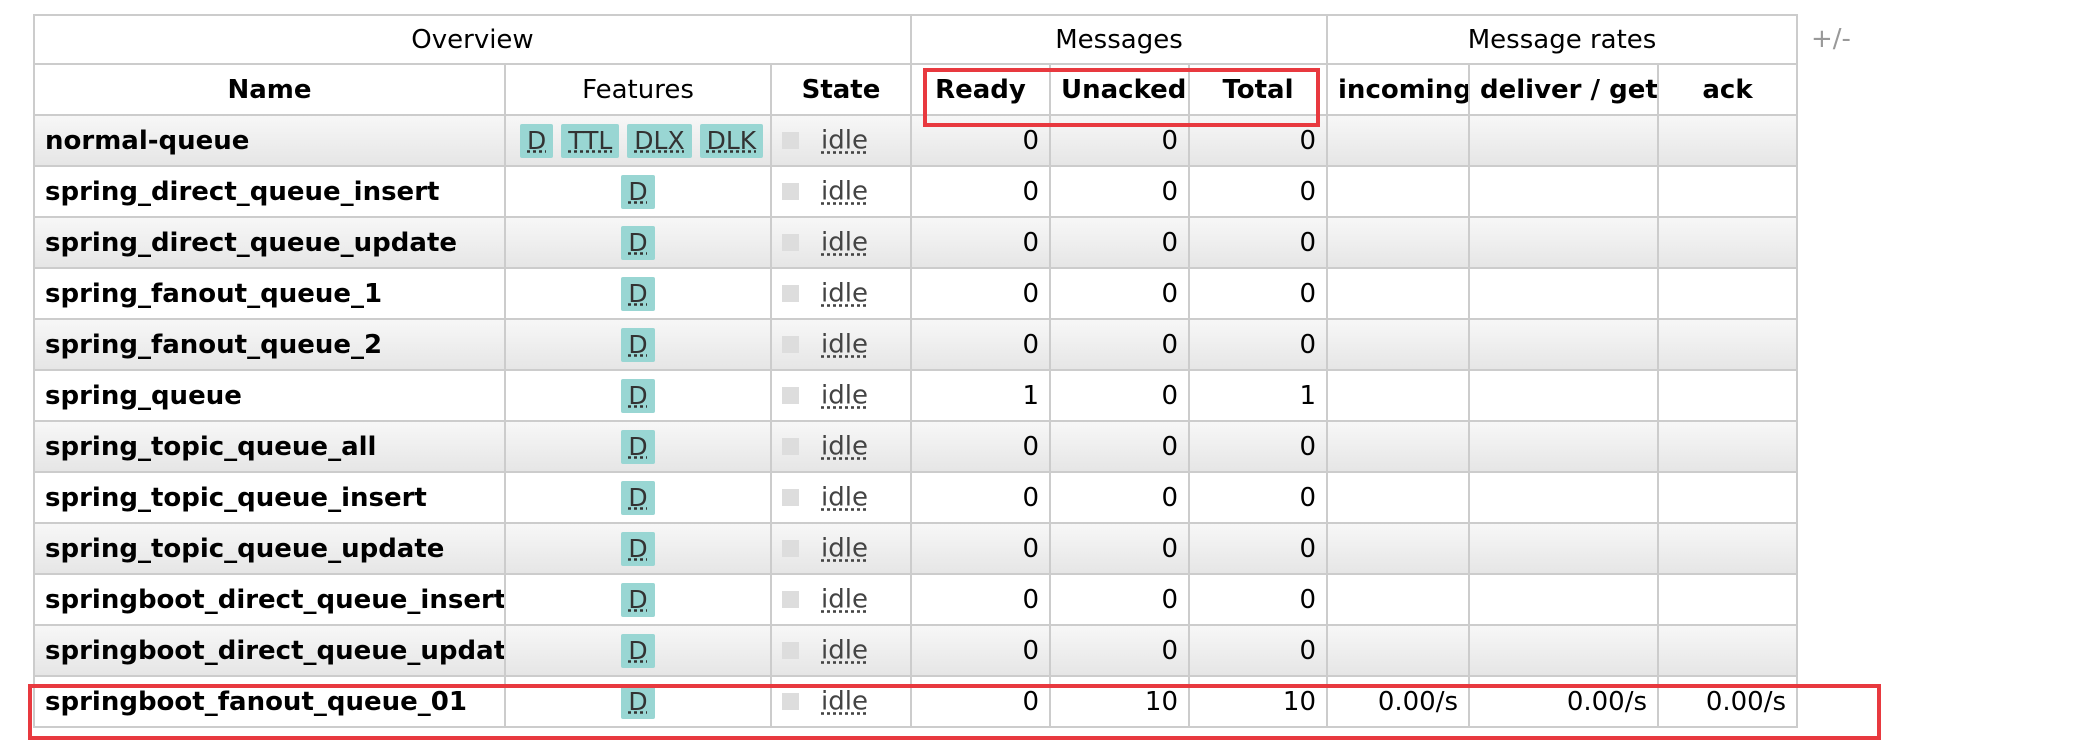 The width and height of the screenshot is (2077, 740). I want to click on group-header-row: Overview Messages Message rates, so click(916, 39).